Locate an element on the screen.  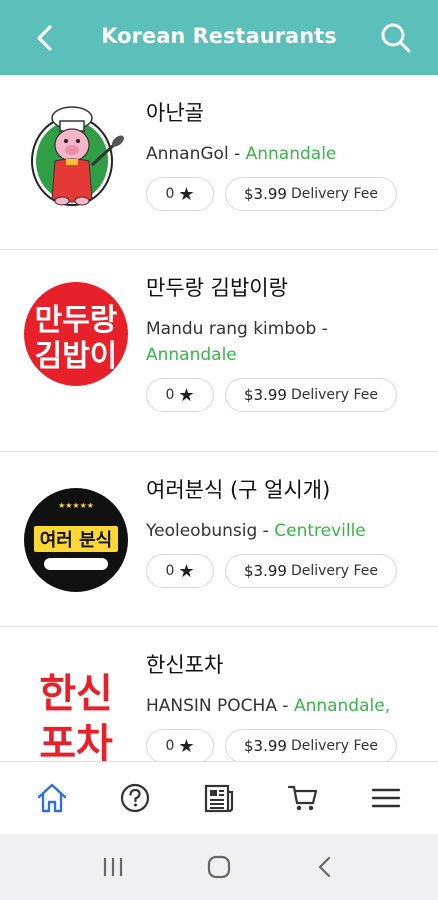
nav-help-button is located at coordinates (135, 798).